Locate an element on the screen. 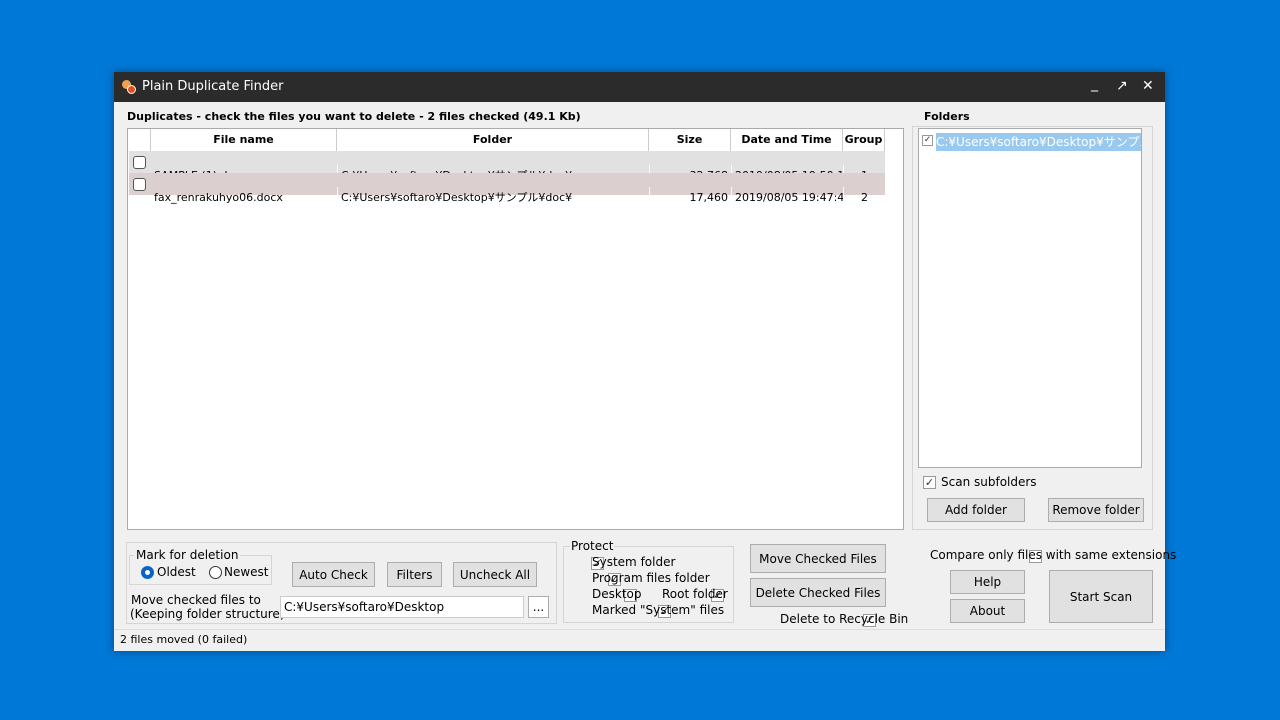 Image resolution: width=1280 pixels, height=720 pixels. auto-check-button: Auto Check is located at coordinates (333, 574).